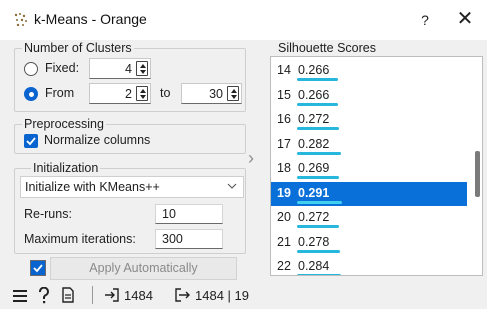  I want to click on silhouette-score: 0.282, so click(314, 143).